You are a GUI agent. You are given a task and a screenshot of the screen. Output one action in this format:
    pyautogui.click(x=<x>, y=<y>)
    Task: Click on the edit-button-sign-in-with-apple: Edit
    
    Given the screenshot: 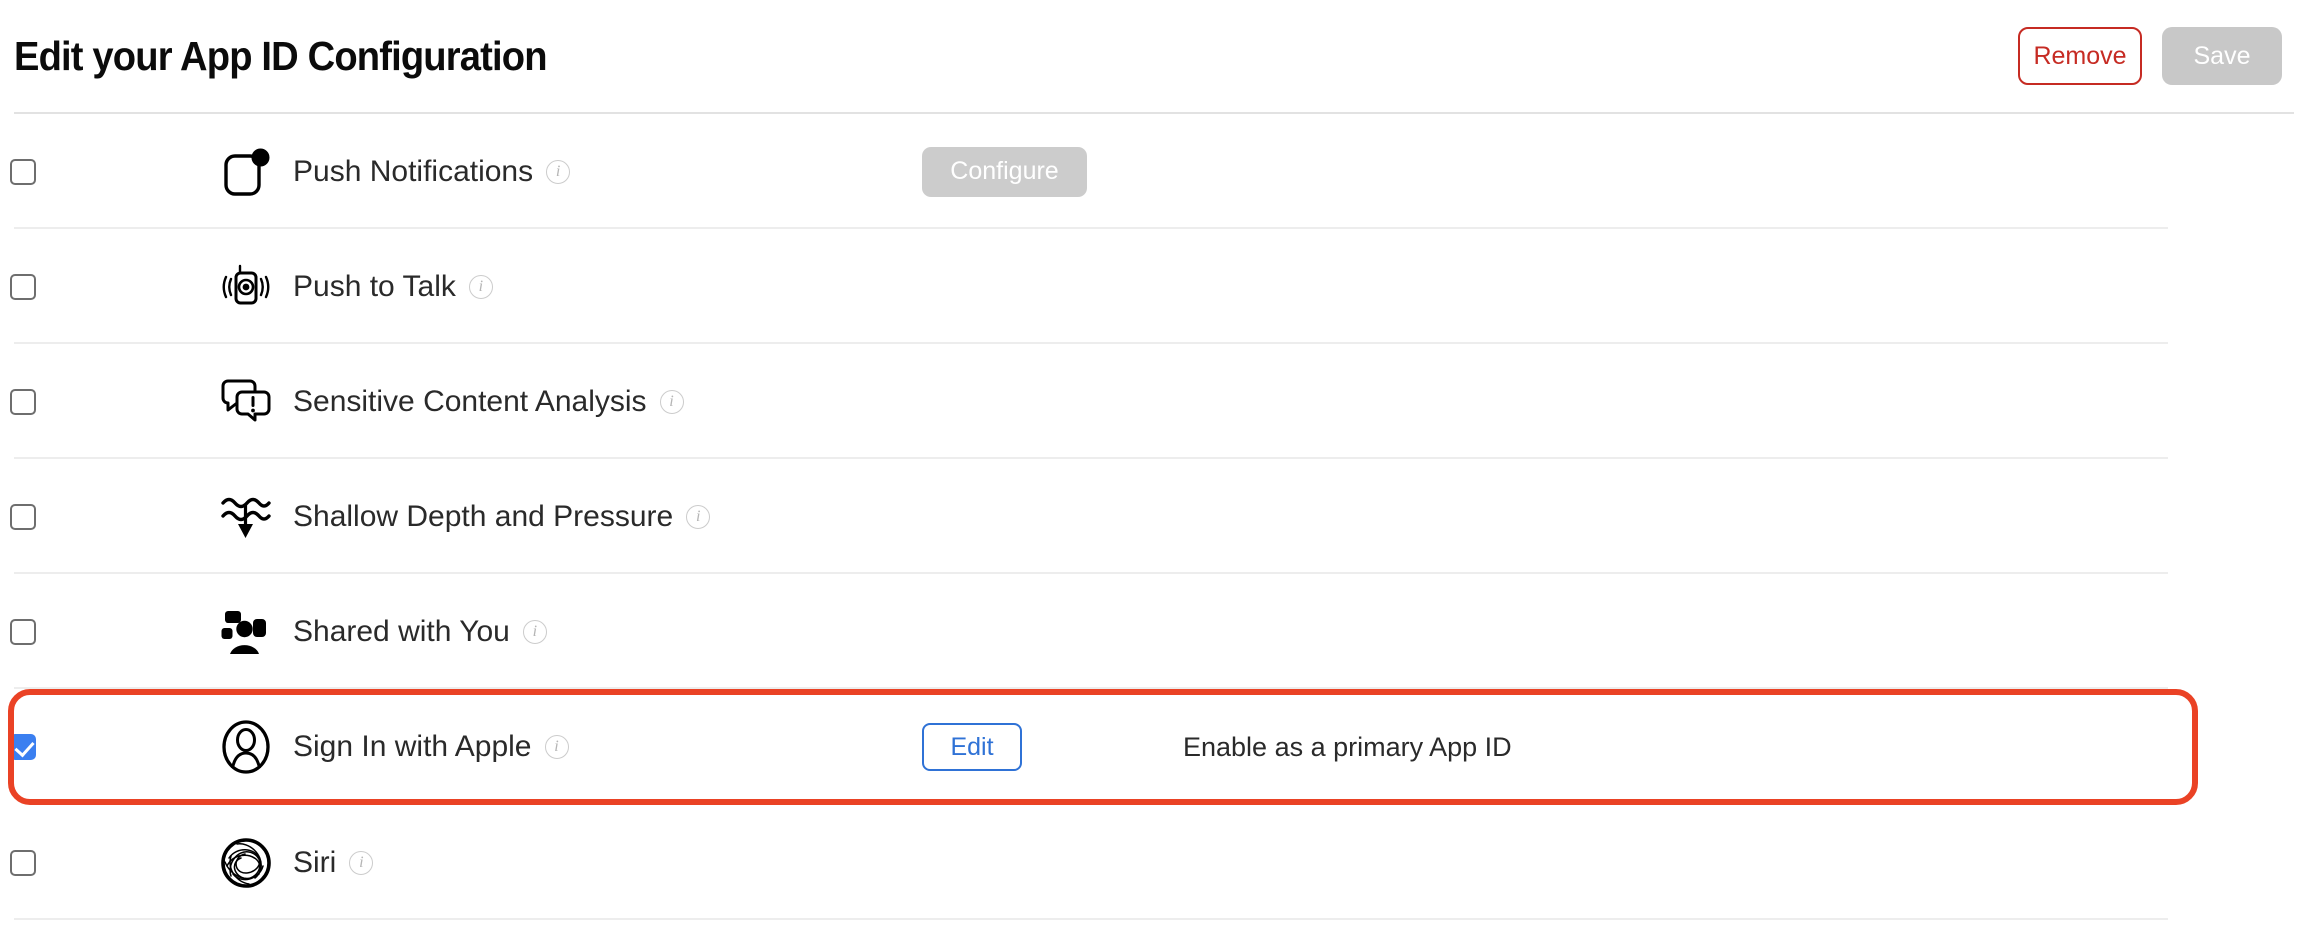 What is the action you would take?
    pyautogui.click(x=972, y=747)
    